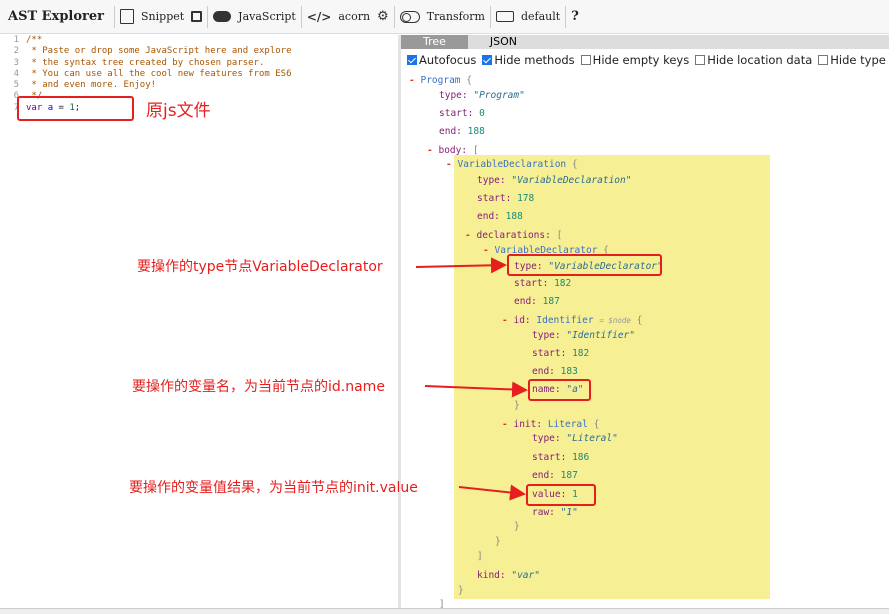 The width and height of the screenshot is (889, 614). Describe the element at coordinates (461, 265) in the screenshot. I see `arrow-to-type-node` at that location.